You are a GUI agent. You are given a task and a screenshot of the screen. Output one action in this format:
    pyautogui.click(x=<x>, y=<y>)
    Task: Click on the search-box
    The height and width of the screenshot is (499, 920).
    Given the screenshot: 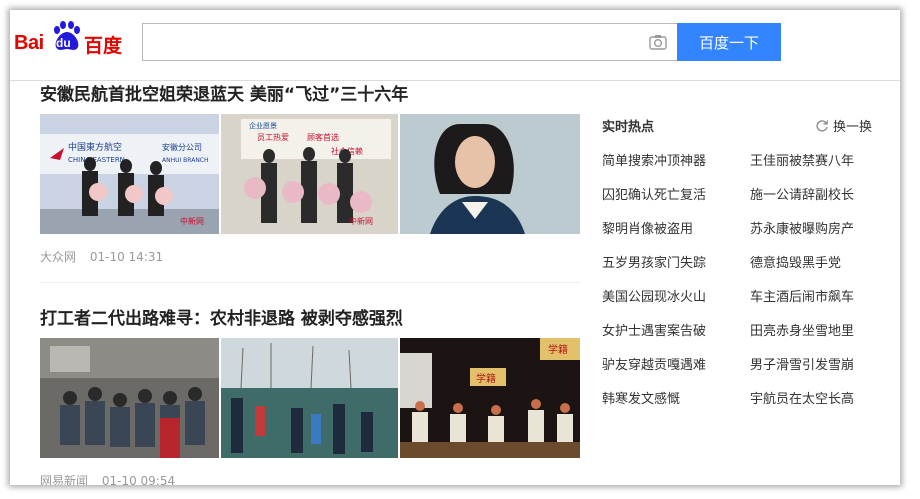 What is the action you would take?
    pyautogui.click(x=410, y=42)
    